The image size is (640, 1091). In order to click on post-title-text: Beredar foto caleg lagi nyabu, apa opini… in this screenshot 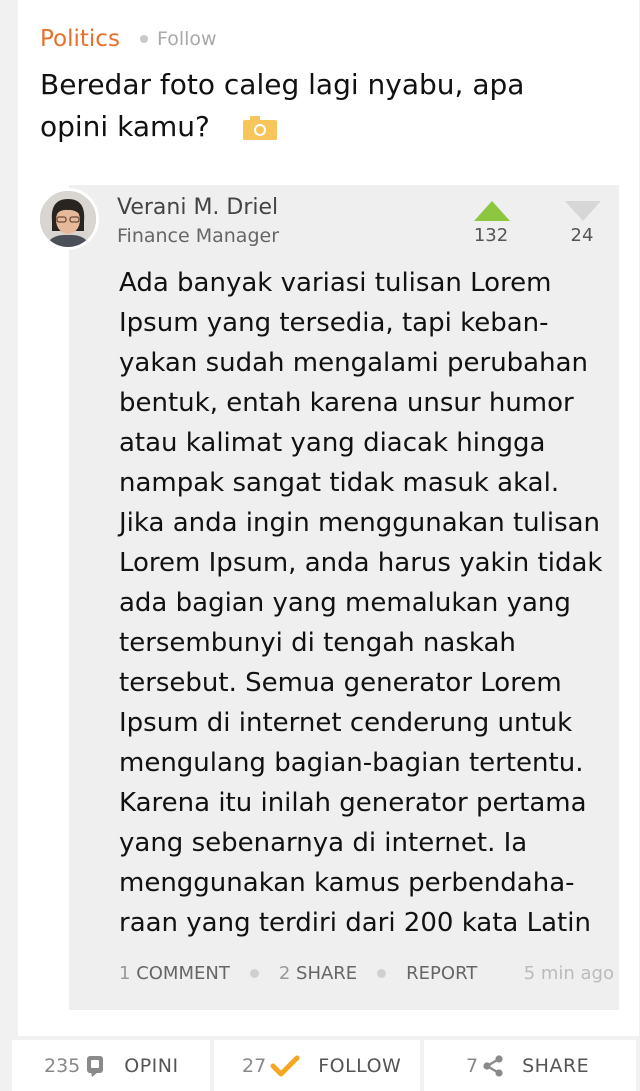, I will do `click(282, 105)`.